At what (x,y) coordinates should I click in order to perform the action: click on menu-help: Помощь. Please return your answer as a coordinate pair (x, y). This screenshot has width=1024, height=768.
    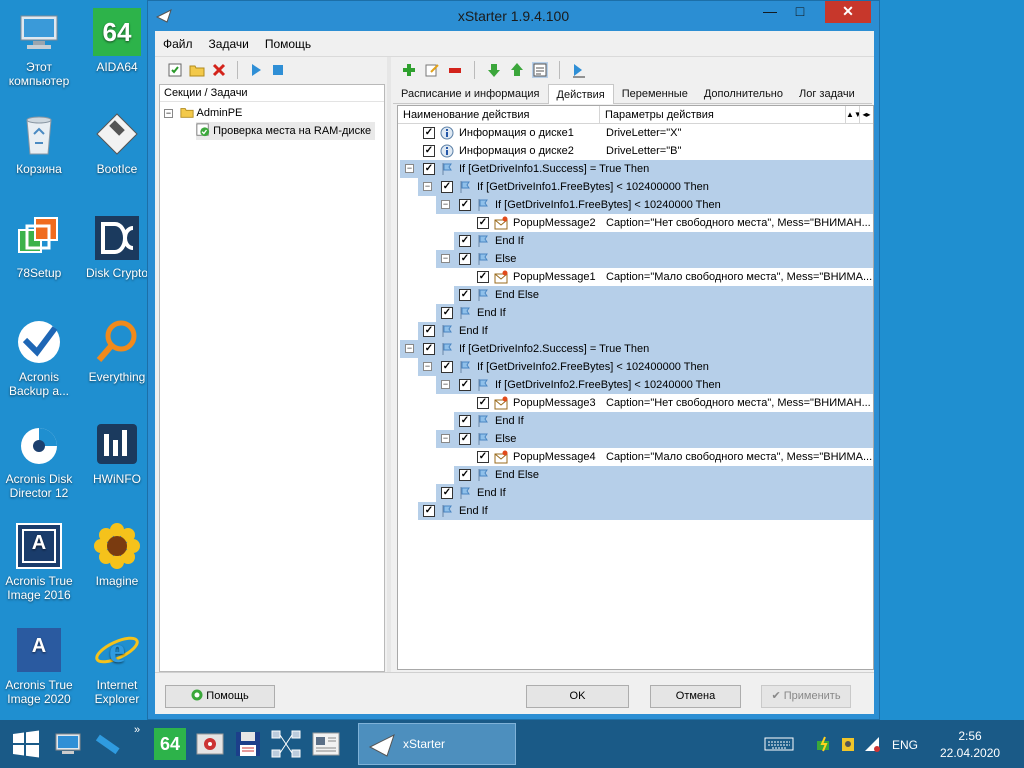
    Looking at the image, I should click on (288, 44).